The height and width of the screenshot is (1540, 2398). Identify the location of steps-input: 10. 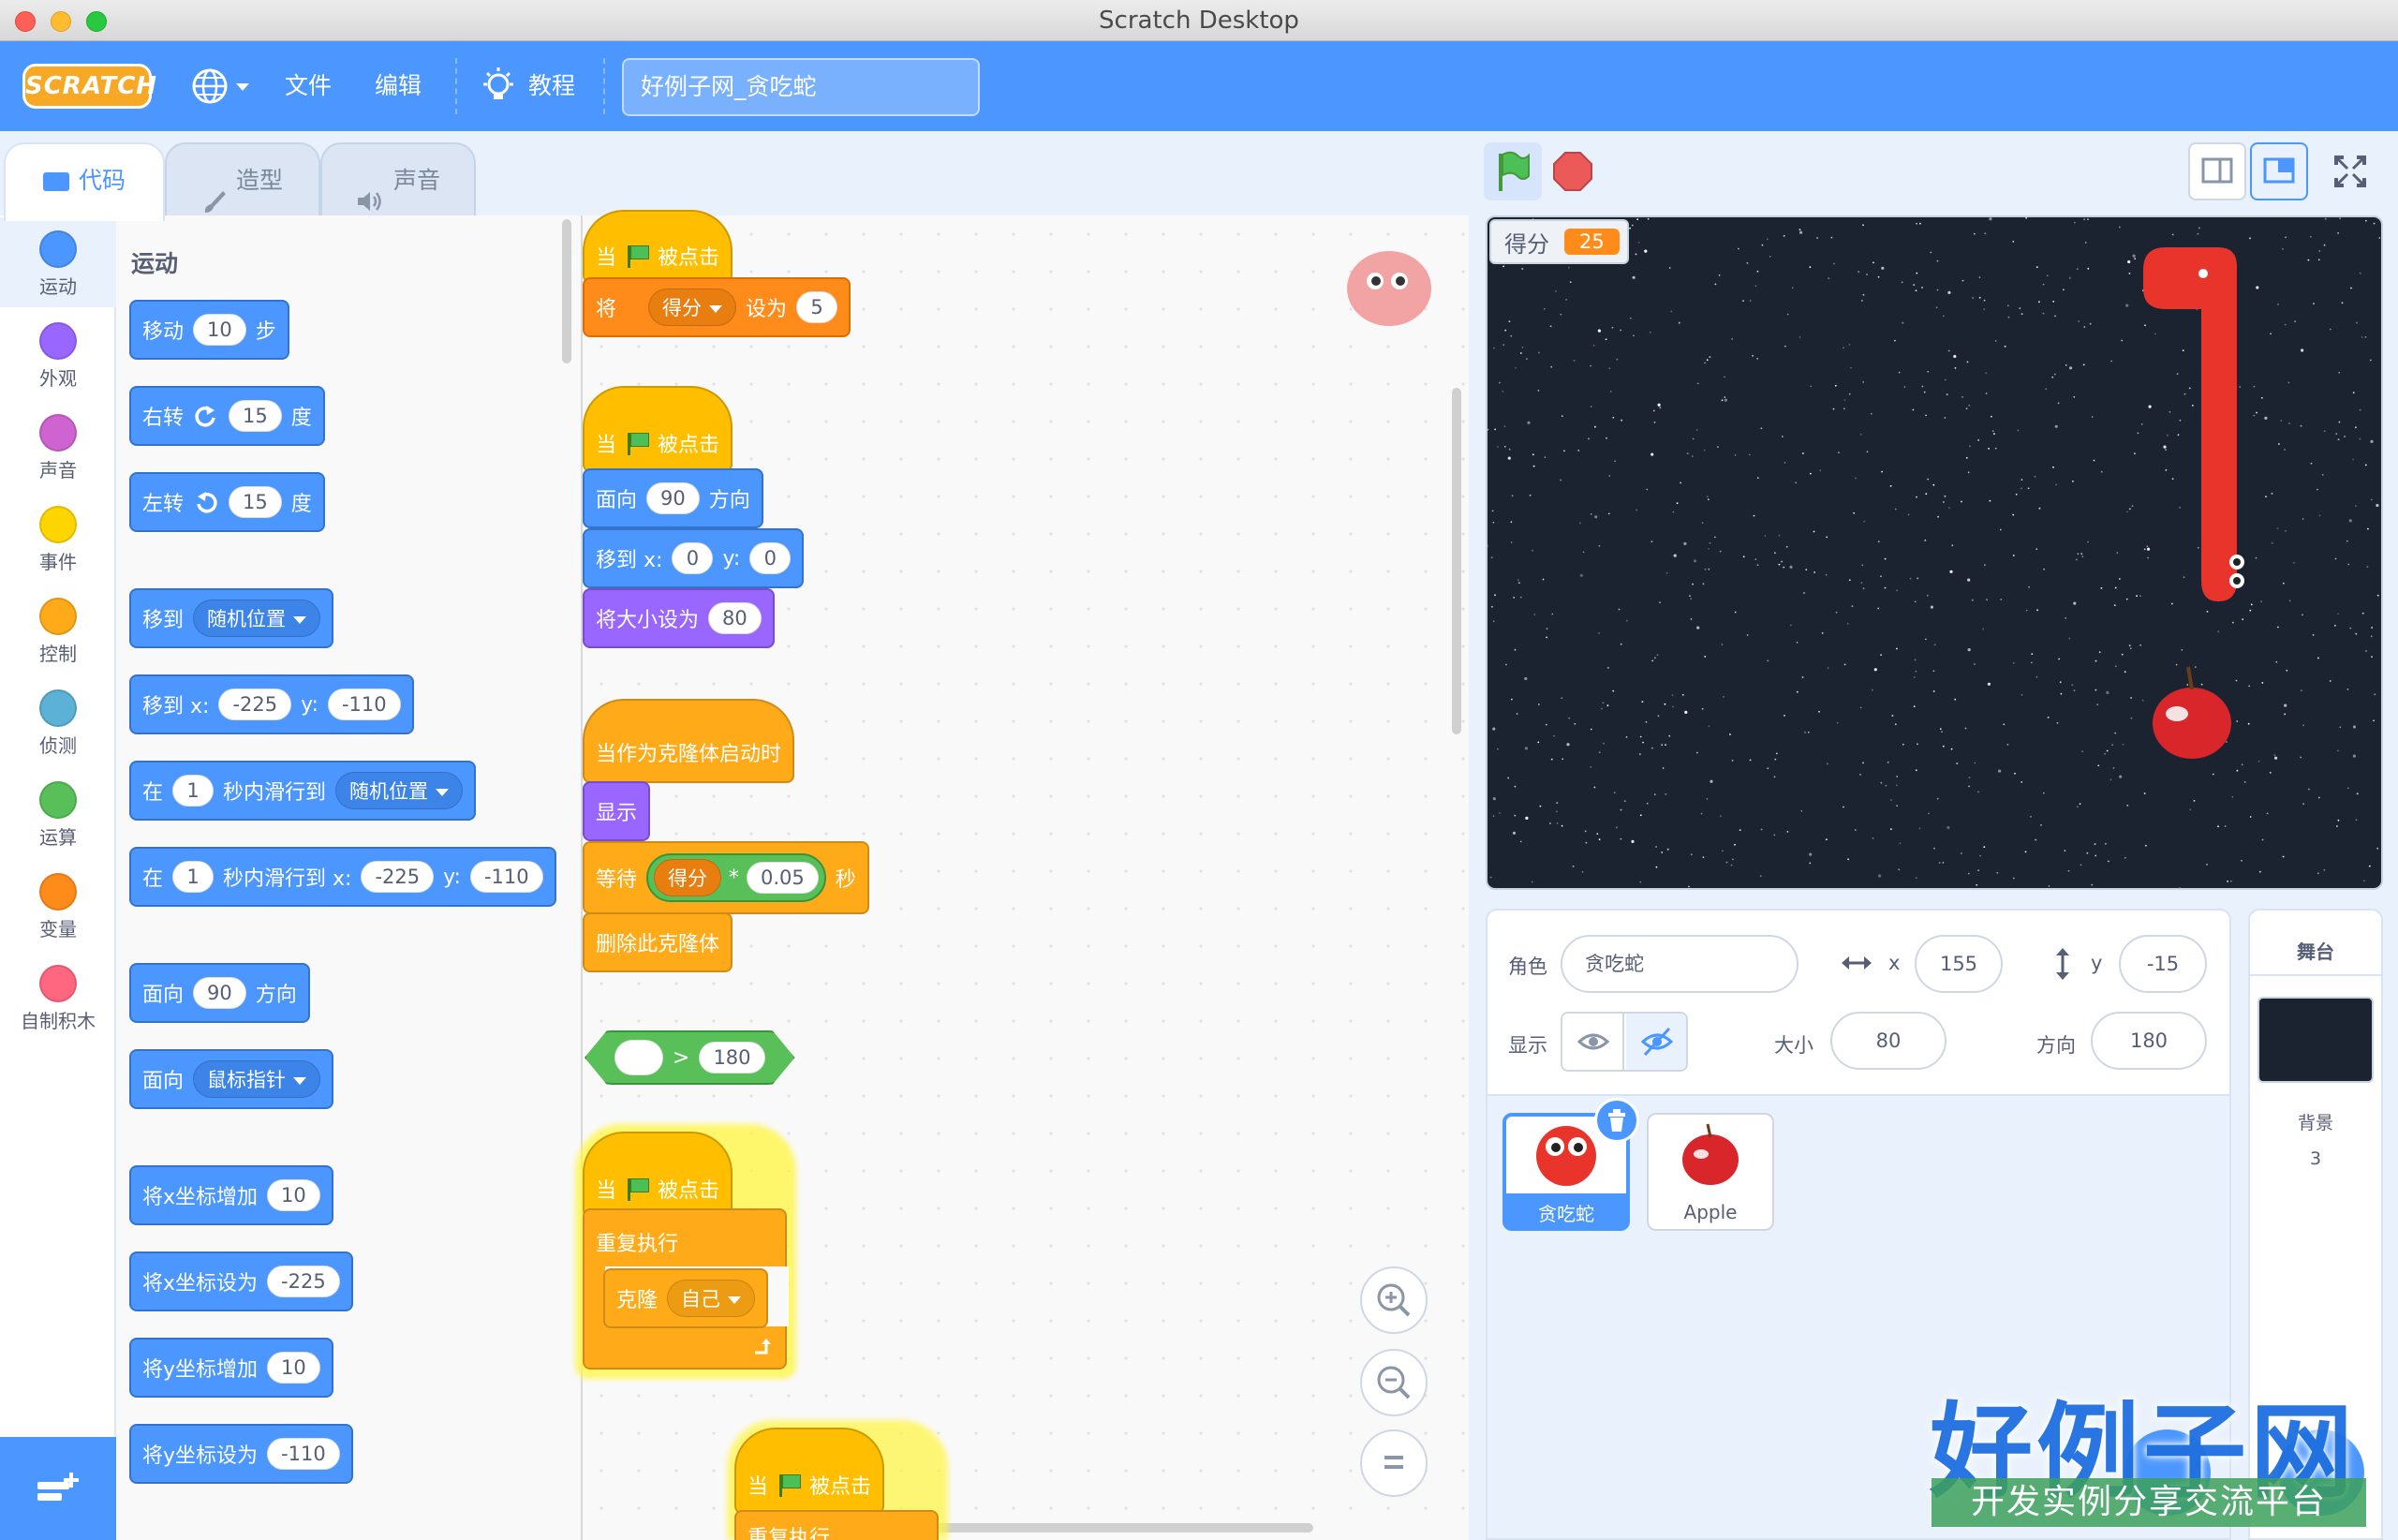
(219, 330).